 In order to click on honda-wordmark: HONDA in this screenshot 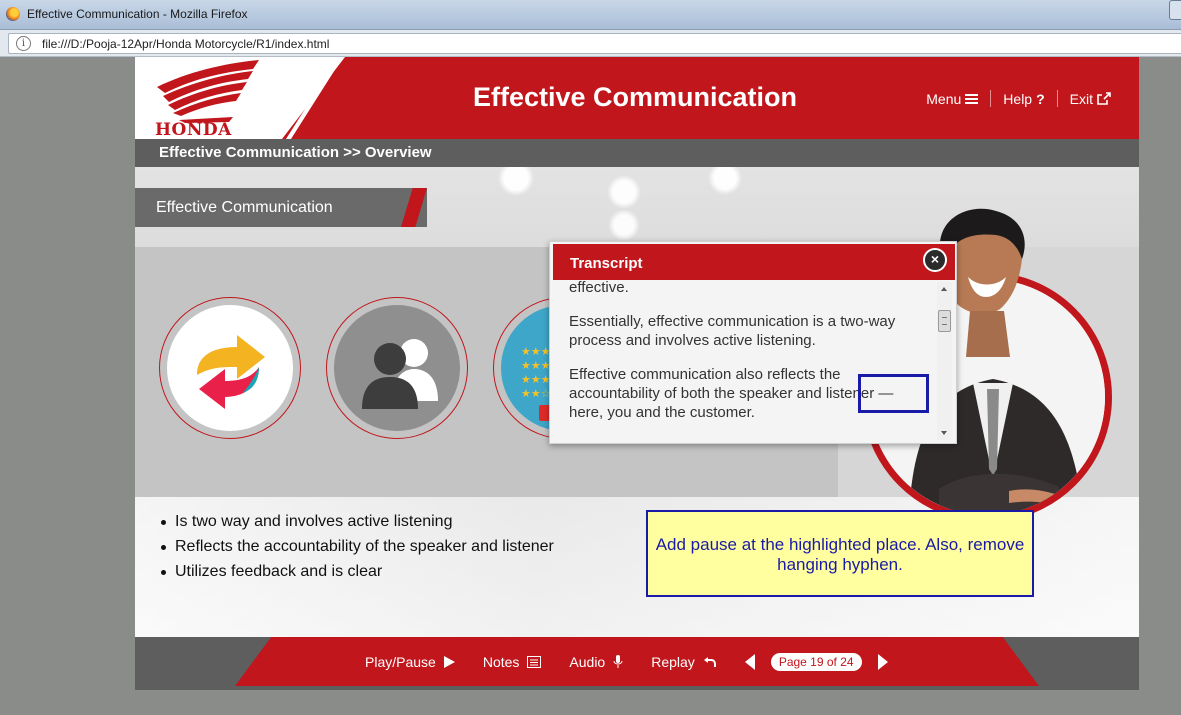, I will do `click(193, 129)`.